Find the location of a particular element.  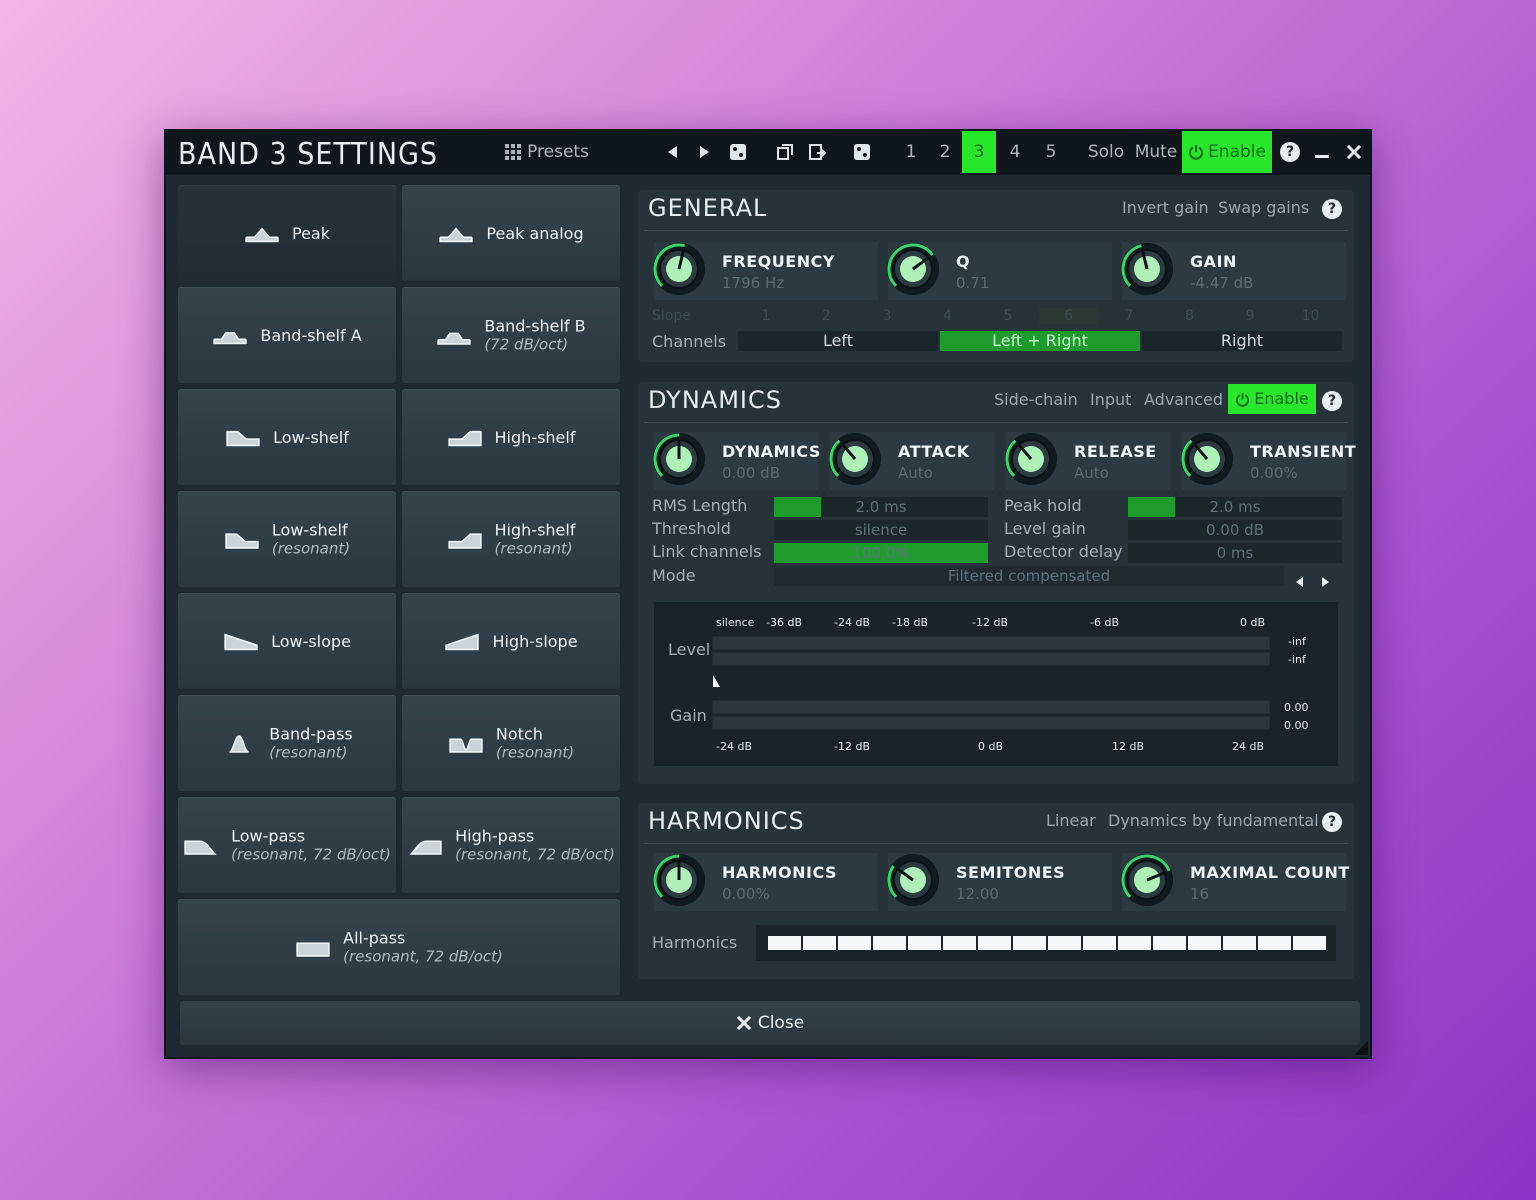

release-knob is located at coordinates (1031, 459).